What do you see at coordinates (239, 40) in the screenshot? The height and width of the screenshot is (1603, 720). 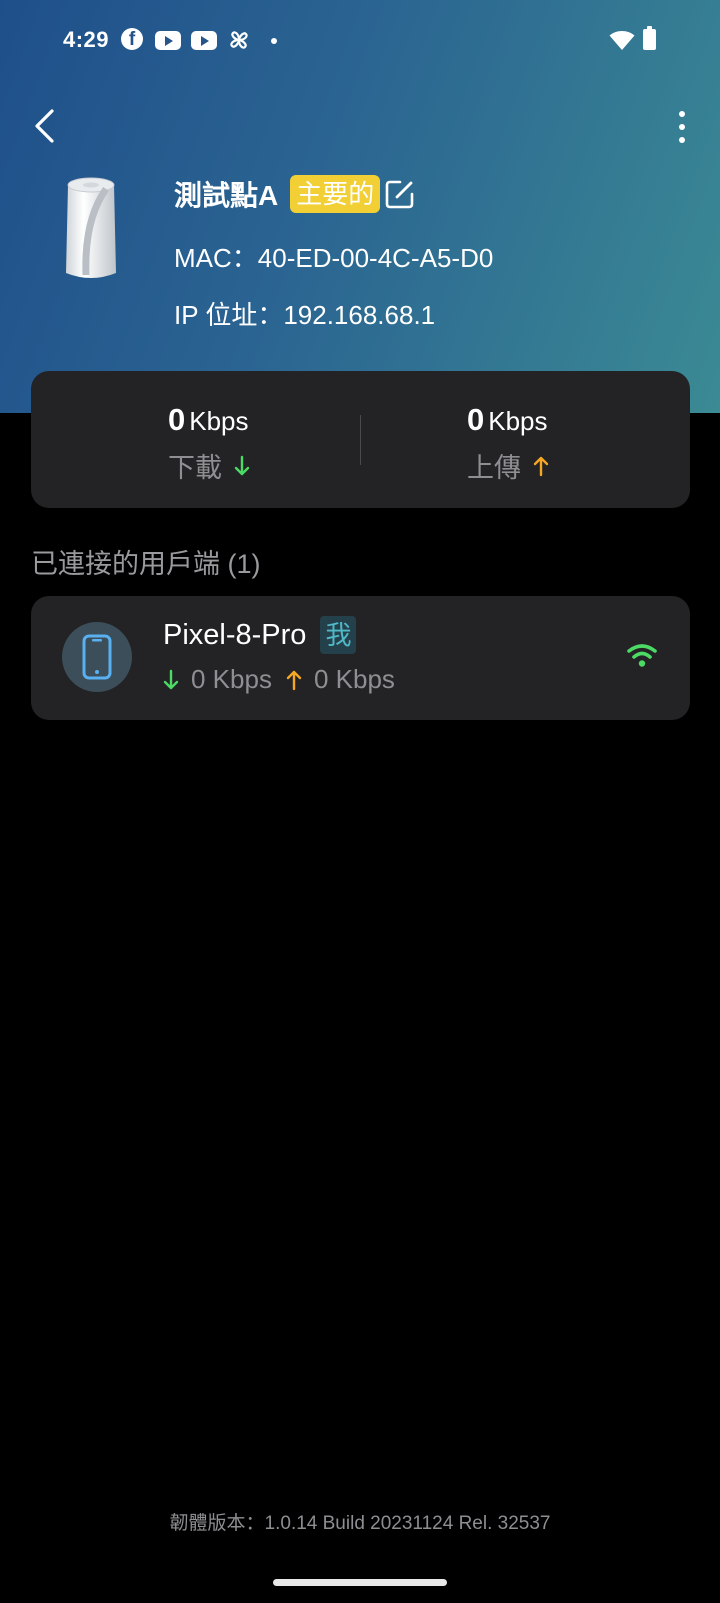 I see `pinwheel-icon` at bounding box center [239, 40].